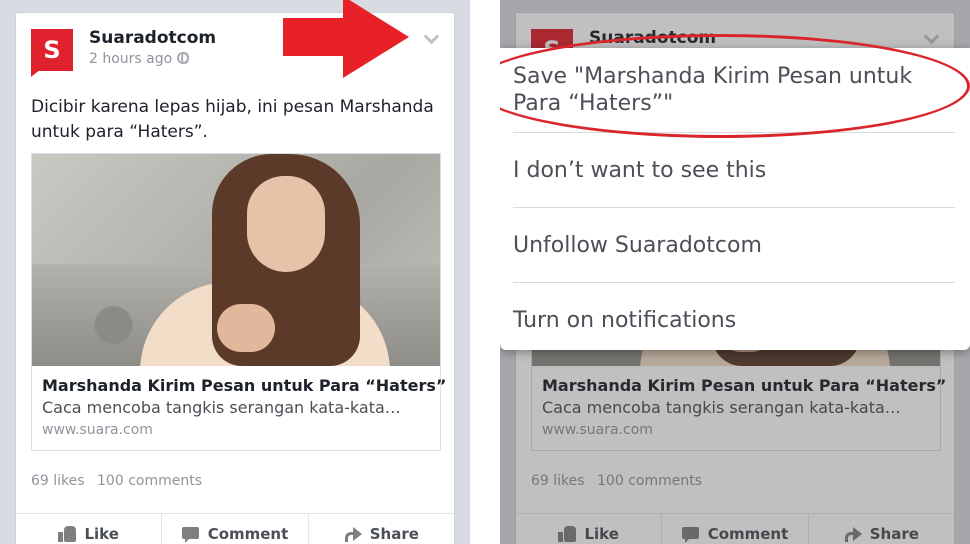 The image size is (970, 544). Describe the element at coordinates (314, 37) in the screenshot. I see `arrow-shaft` at that location.